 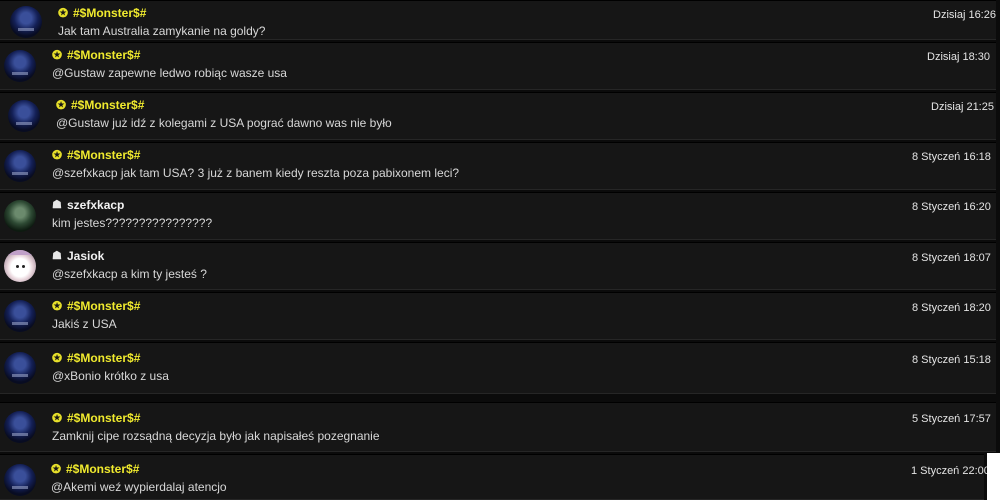 I want to click on message-text: @Gustaw zapewne ledwo robiąc wasze usa, so click(x=169, y=73).